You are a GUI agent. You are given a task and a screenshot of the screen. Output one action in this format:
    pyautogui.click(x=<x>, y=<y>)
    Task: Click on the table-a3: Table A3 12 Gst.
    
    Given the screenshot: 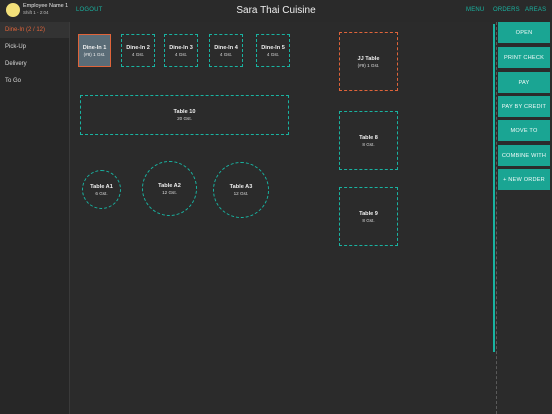 What is the action you would take?
    pyautogui.click(x=241, y=190)
    